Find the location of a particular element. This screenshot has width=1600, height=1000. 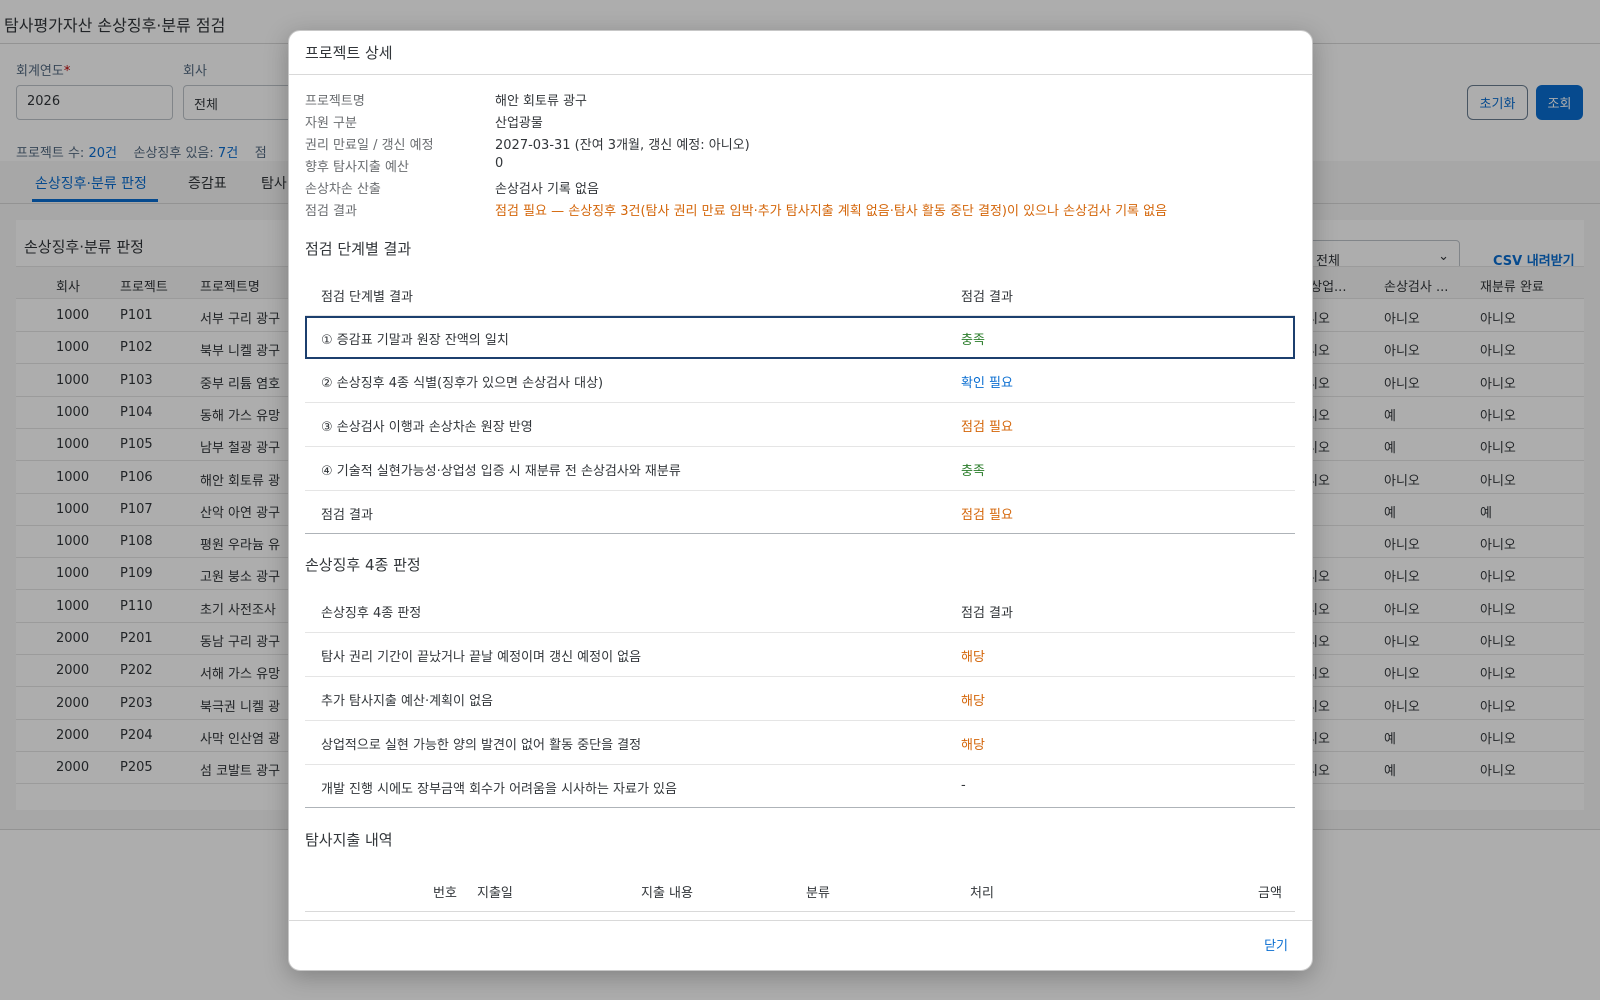

info-value: 해안 회토류 광구 is located at coordinates (541, 101).